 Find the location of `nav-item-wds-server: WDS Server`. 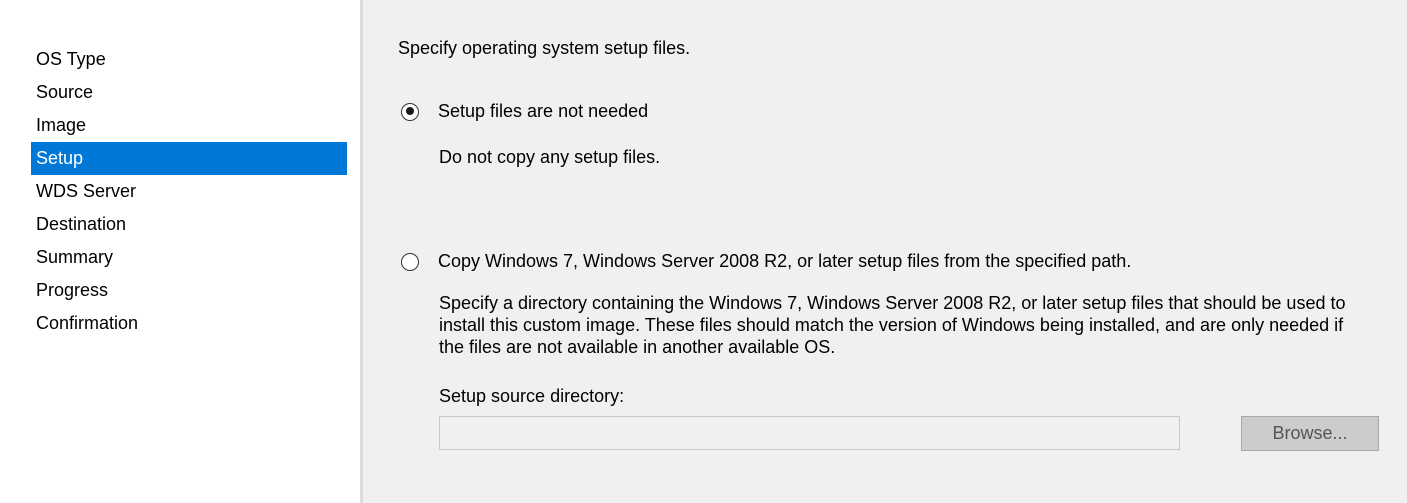

nav-item-wds-server: WDS Server is located at coordinates (189, 191).